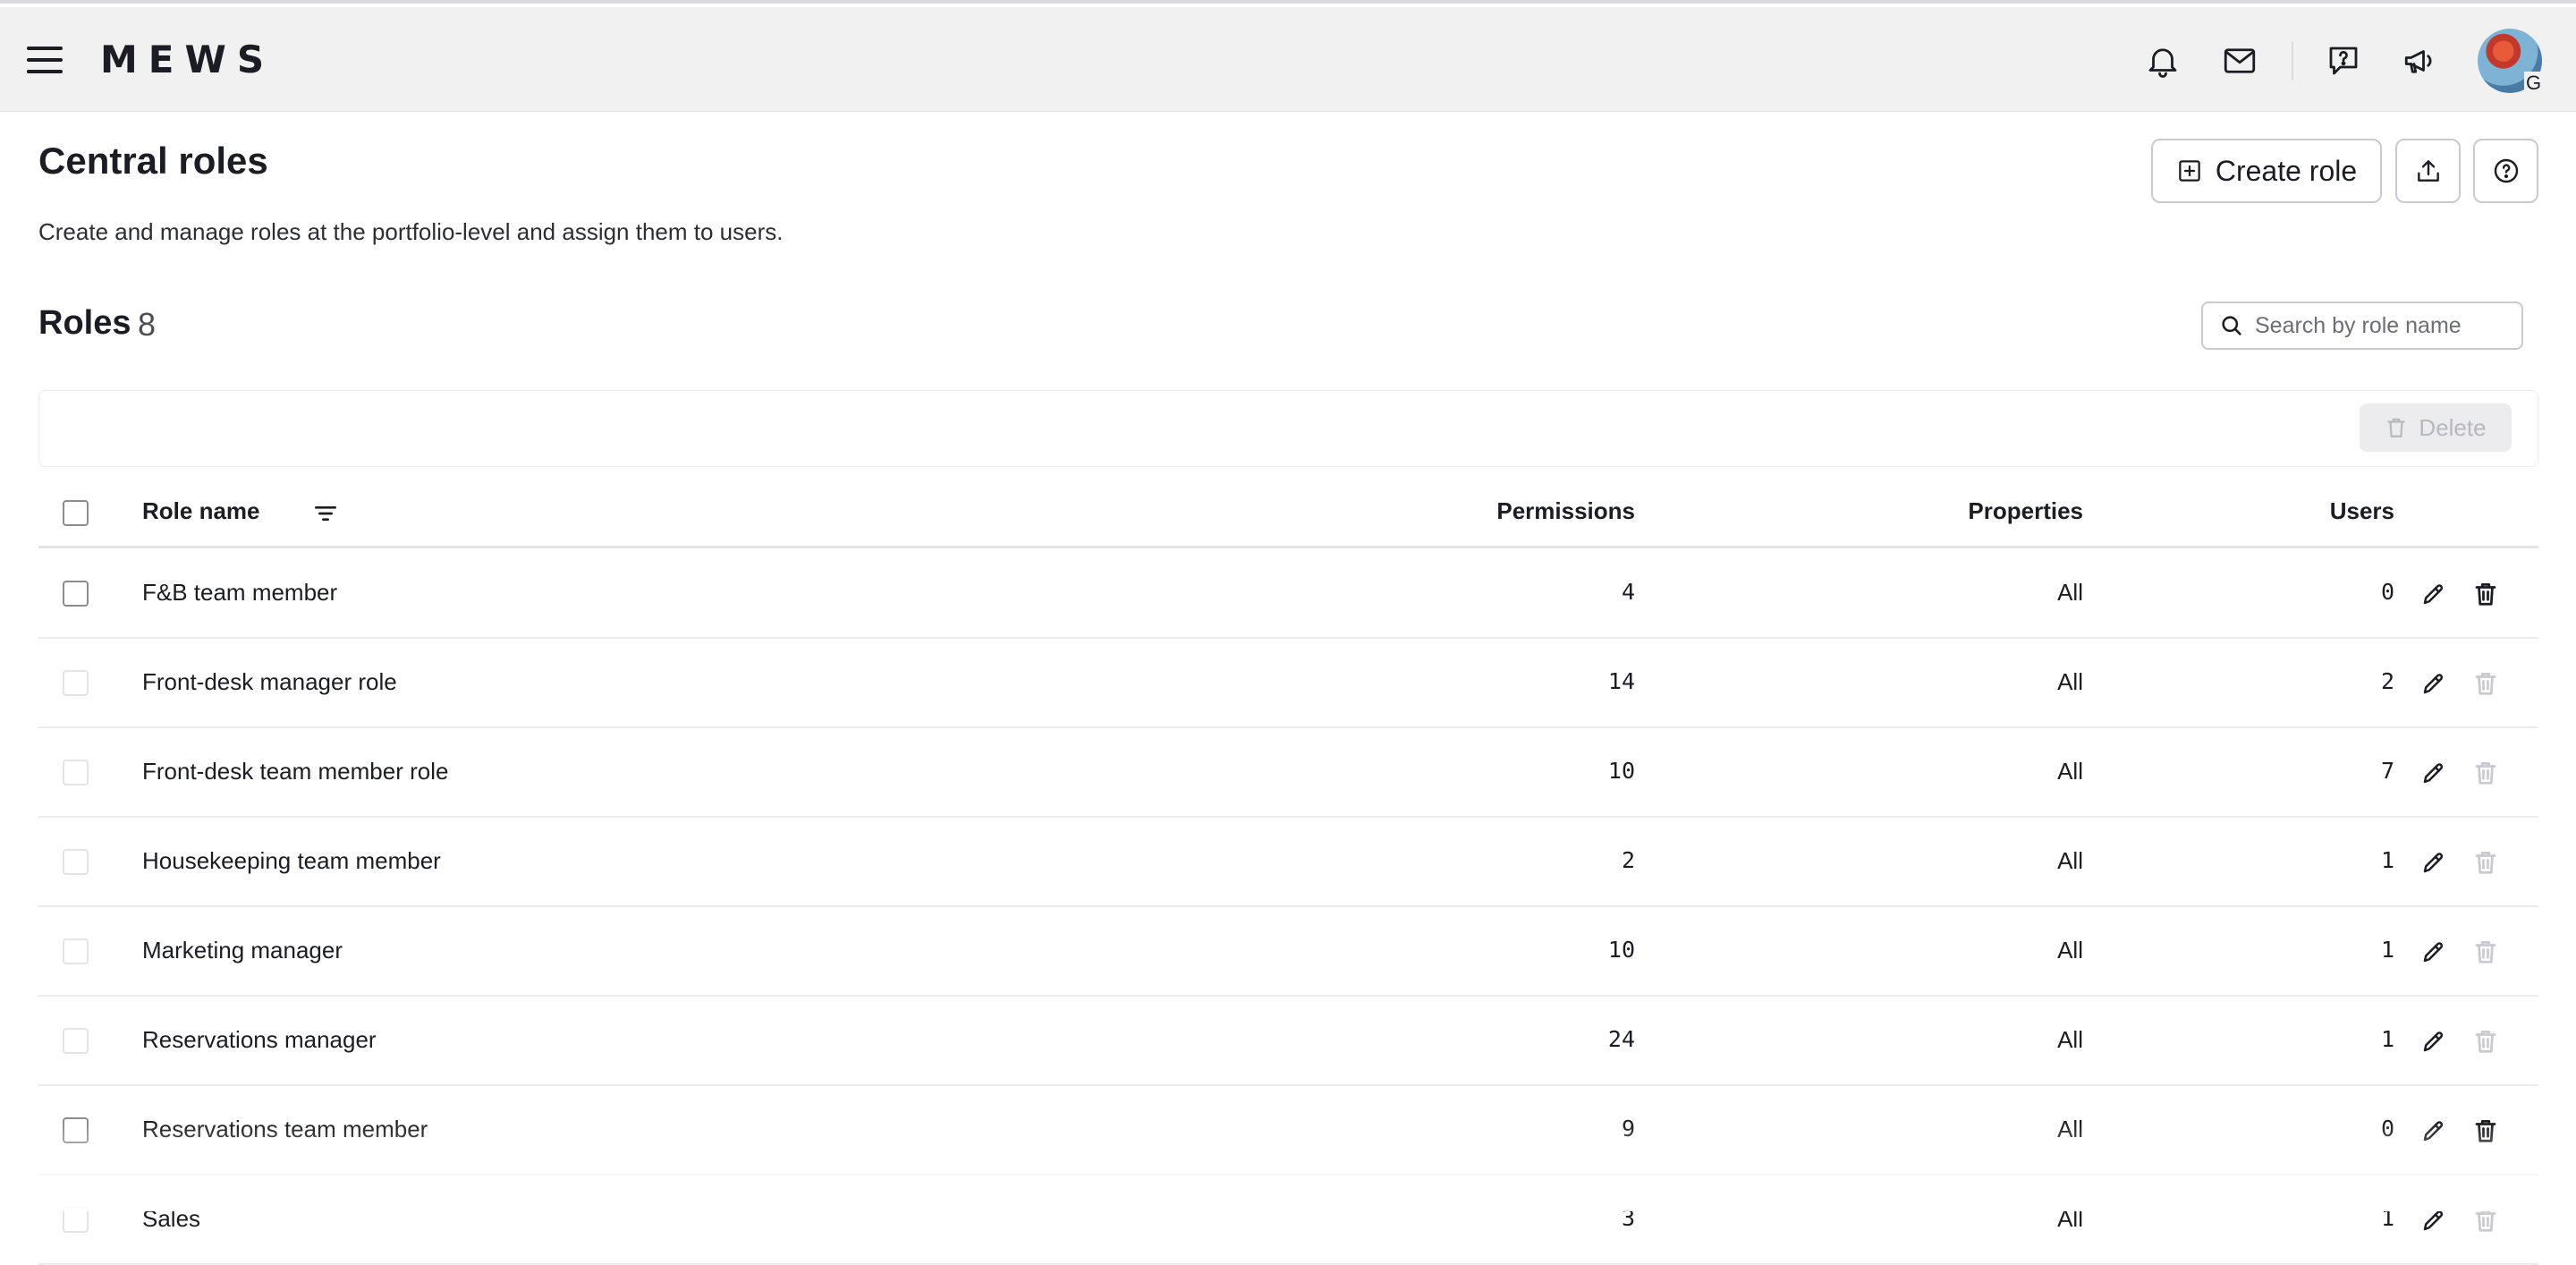  I want to click on table-row: Sales 3 All 1, so click(1288, 1220).